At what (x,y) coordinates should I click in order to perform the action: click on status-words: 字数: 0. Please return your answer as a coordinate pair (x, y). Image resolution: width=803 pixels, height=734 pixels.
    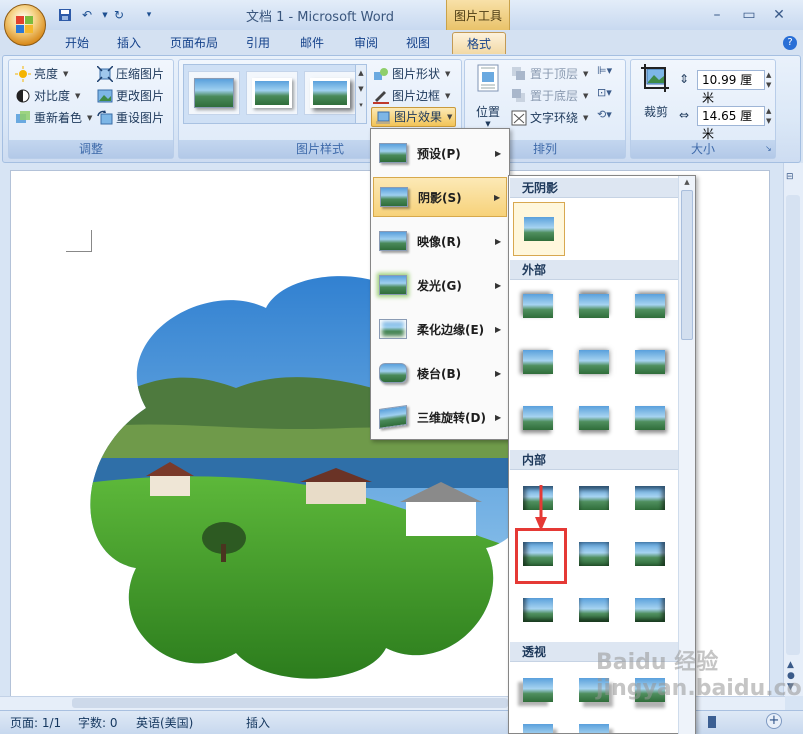
    Looking at the image, I should click on (98, 722).